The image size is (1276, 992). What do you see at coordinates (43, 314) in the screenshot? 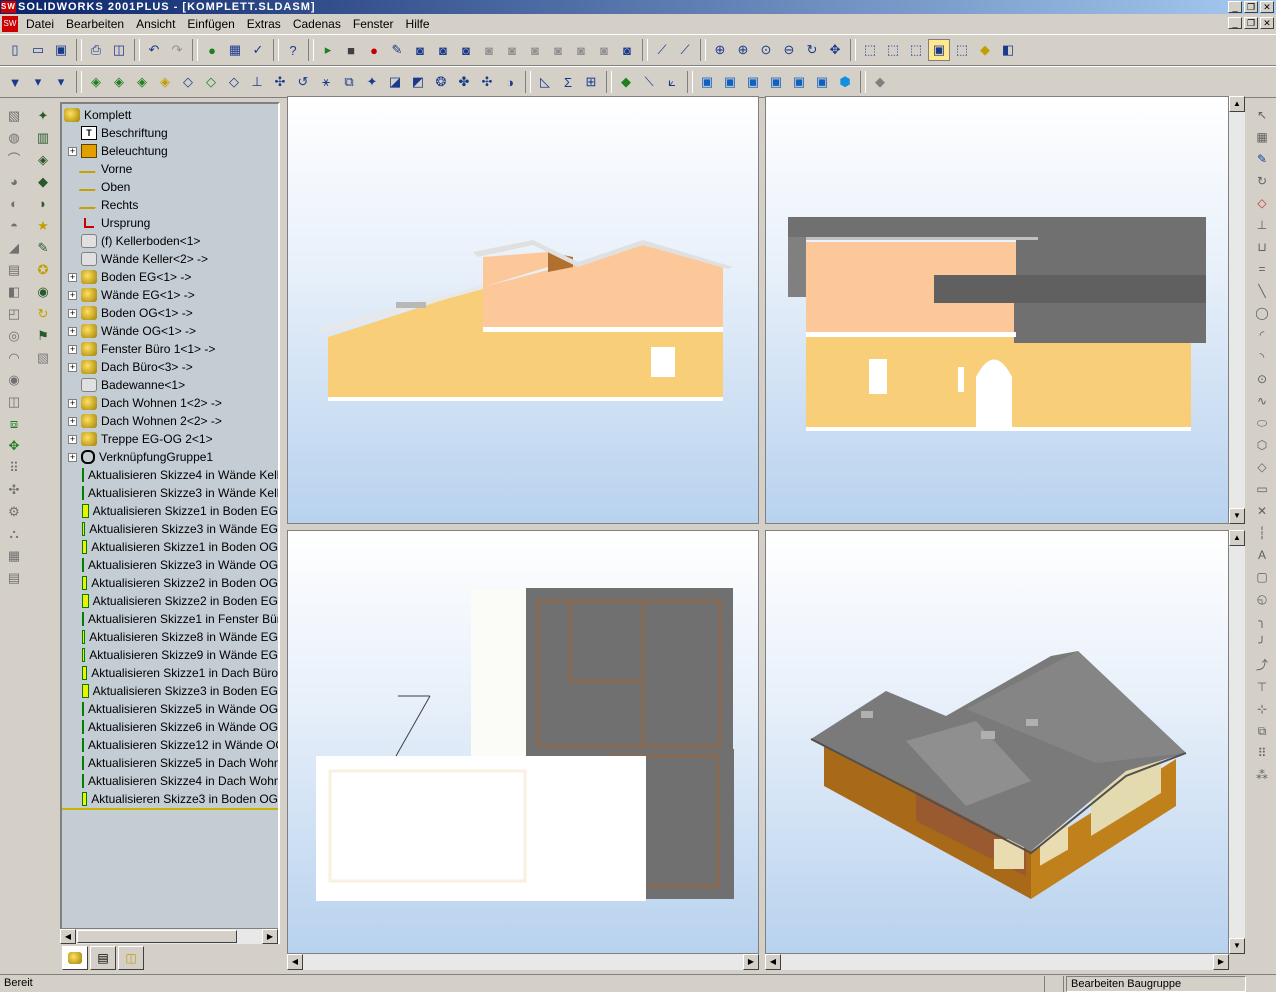
I see `reload-icon: ↻` at bounding box center [43, 314].